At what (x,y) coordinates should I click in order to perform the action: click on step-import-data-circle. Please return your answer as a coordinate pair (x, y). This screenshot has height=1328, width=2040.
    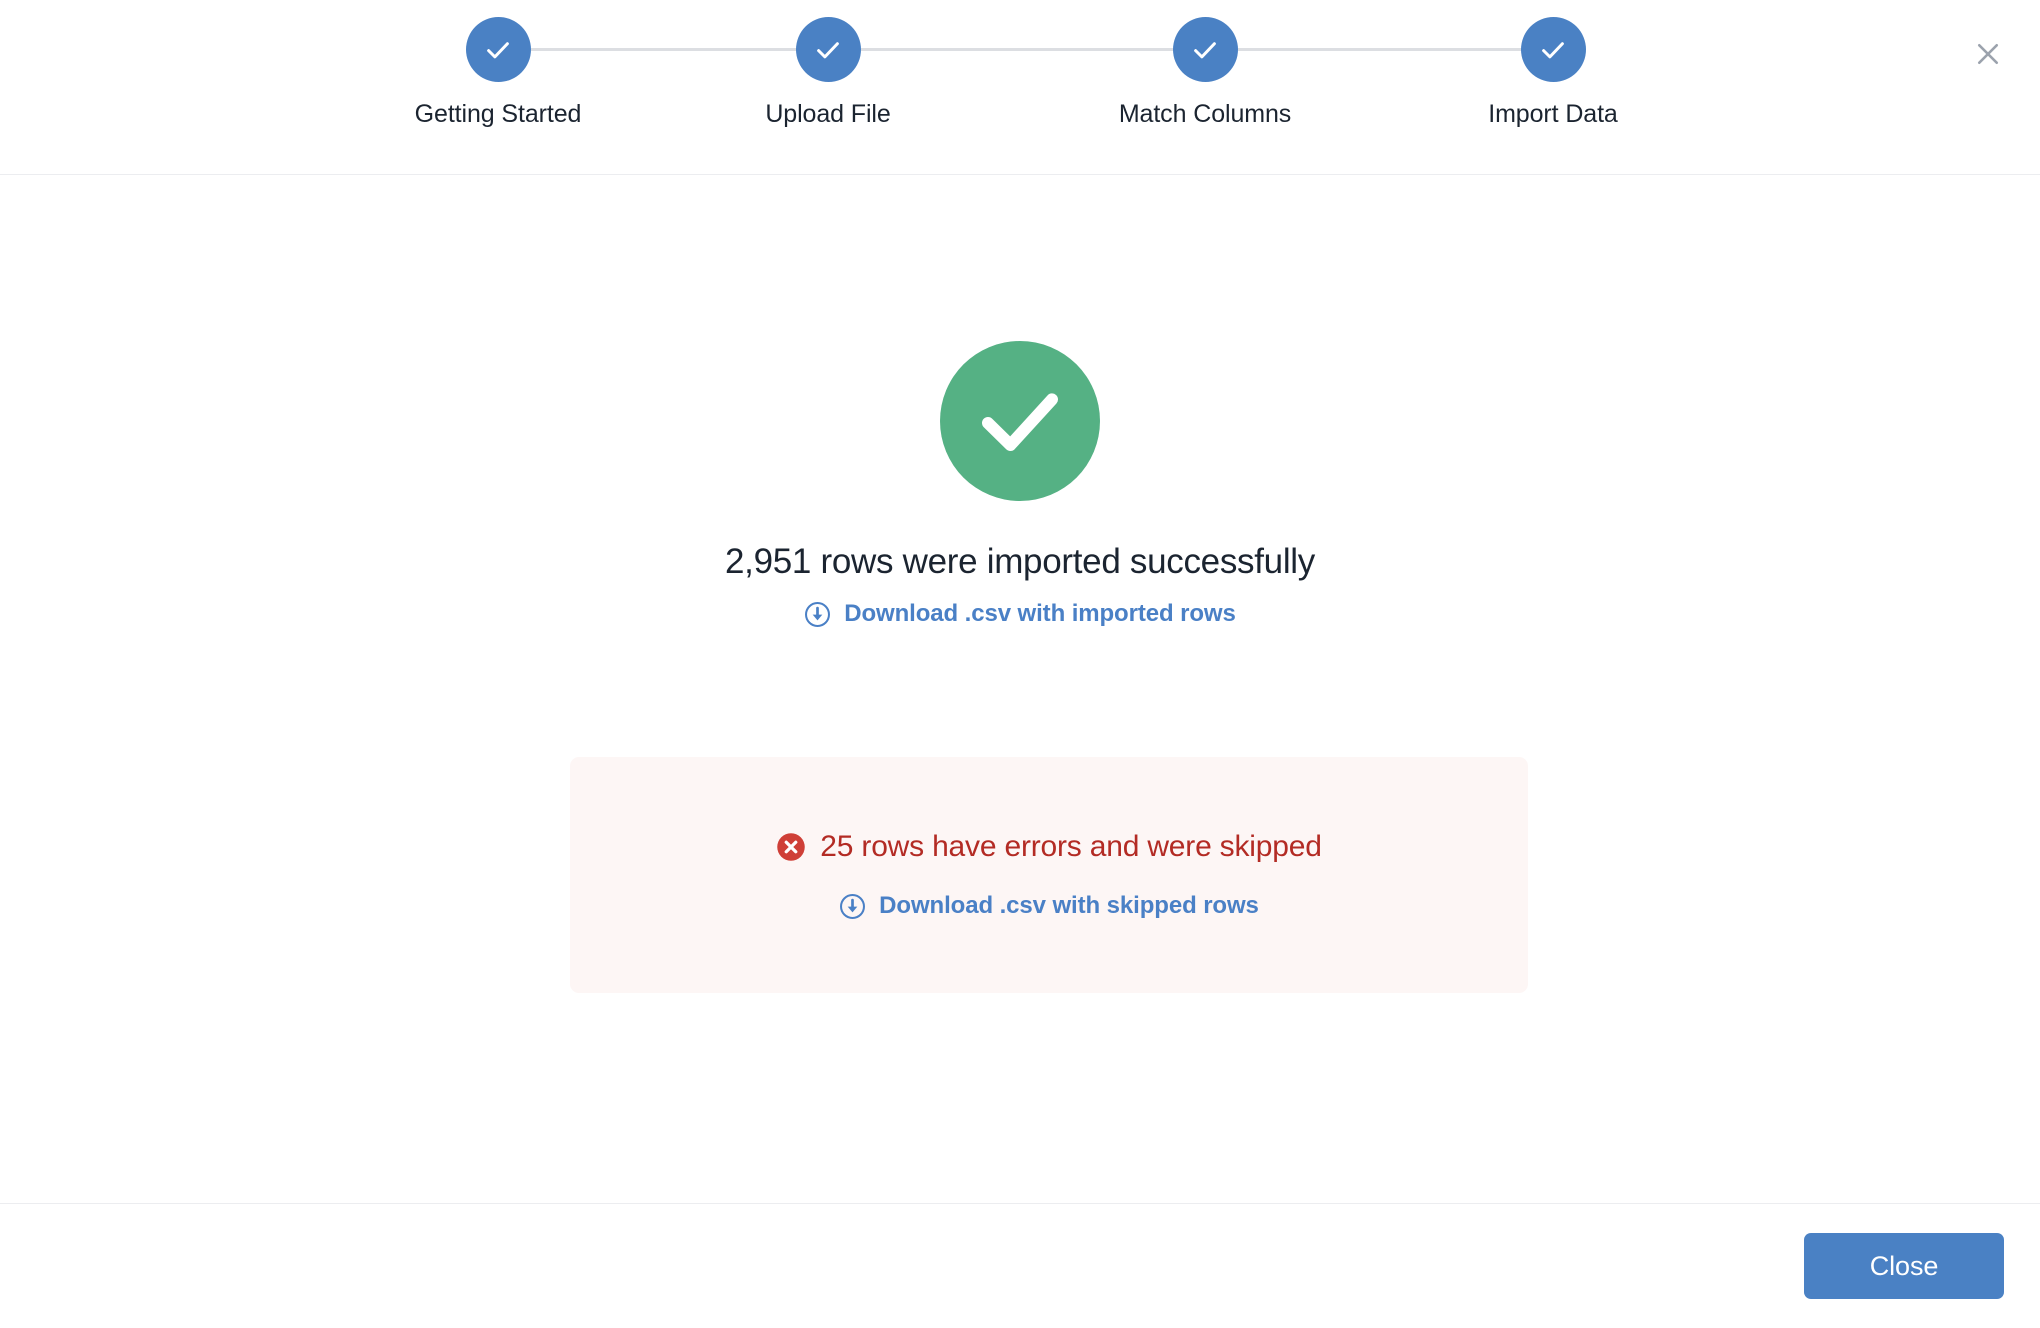
    Looking at the image, I should click on (1553, 49).